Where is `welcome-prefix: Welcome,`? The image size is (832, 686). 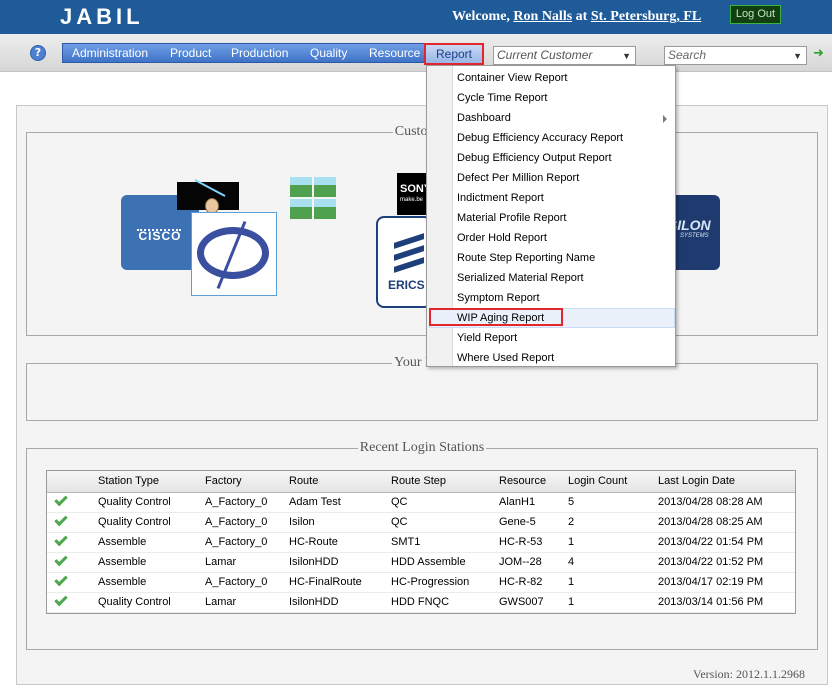 welcome-prefix: Welcome, is located at coordinates (481, 16).